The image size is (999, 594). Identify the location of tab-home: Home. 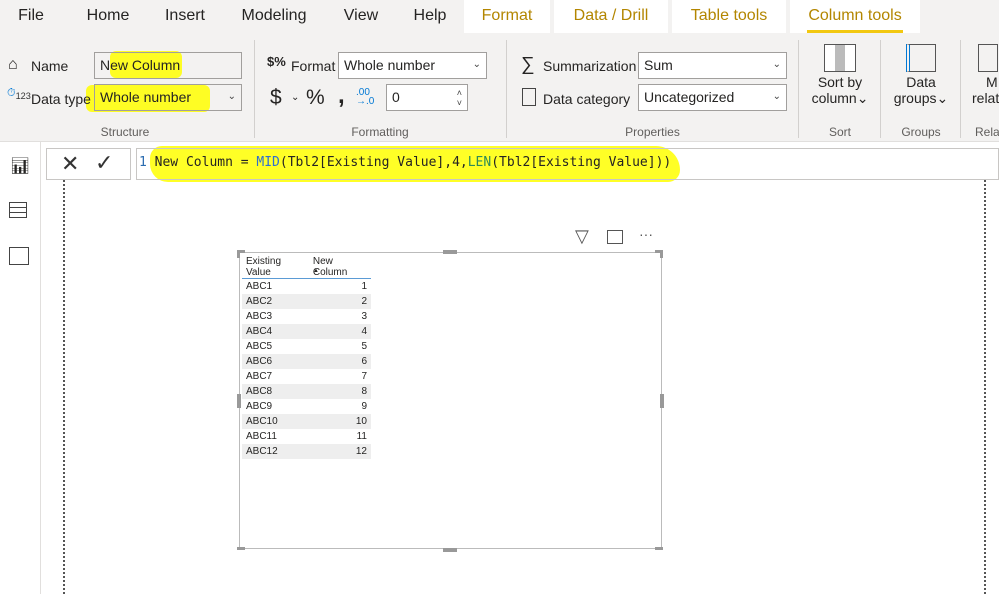
(108, 16).